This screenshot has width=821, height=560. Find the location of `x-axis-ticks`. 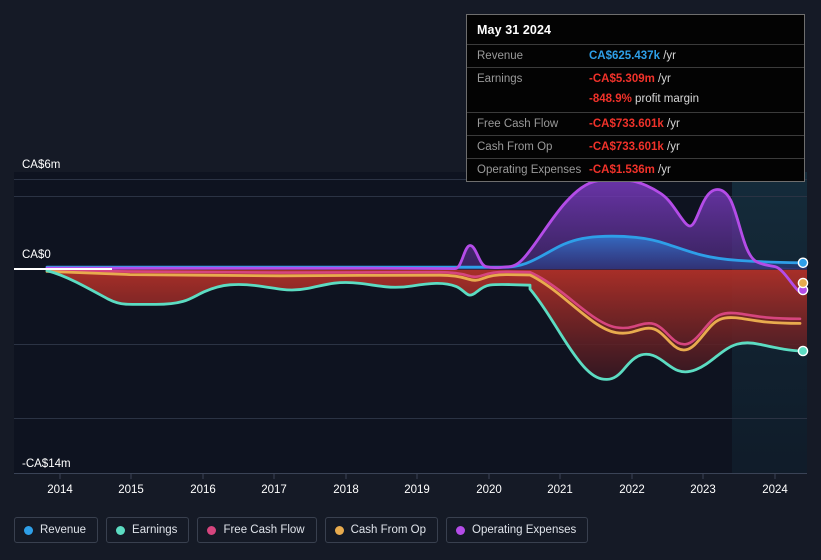

x-axis-ticks is located at coordinates (417, 476).